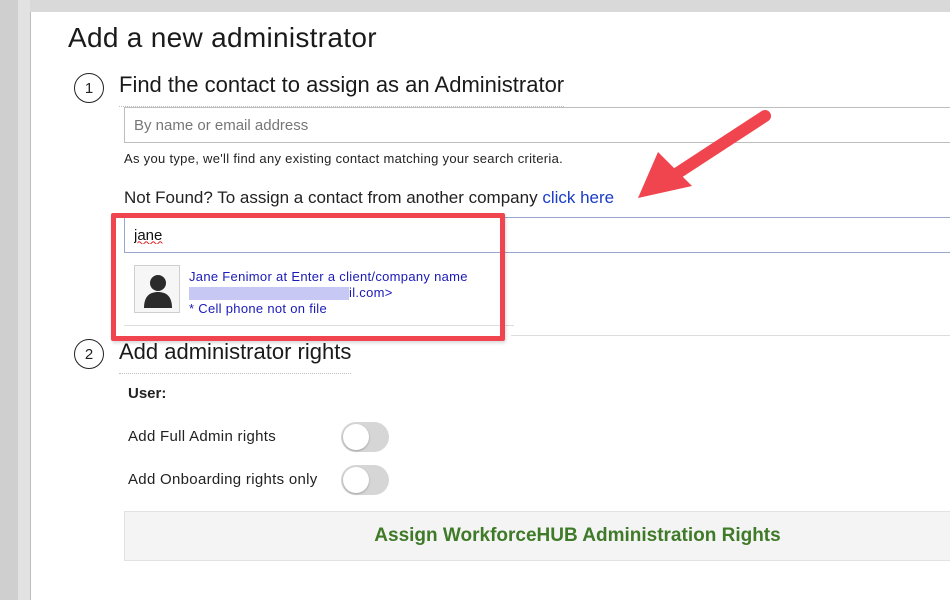  Describe the element at coordinates (308, 277) in the screenshot. I see `annotation-highlight-box` at that location.